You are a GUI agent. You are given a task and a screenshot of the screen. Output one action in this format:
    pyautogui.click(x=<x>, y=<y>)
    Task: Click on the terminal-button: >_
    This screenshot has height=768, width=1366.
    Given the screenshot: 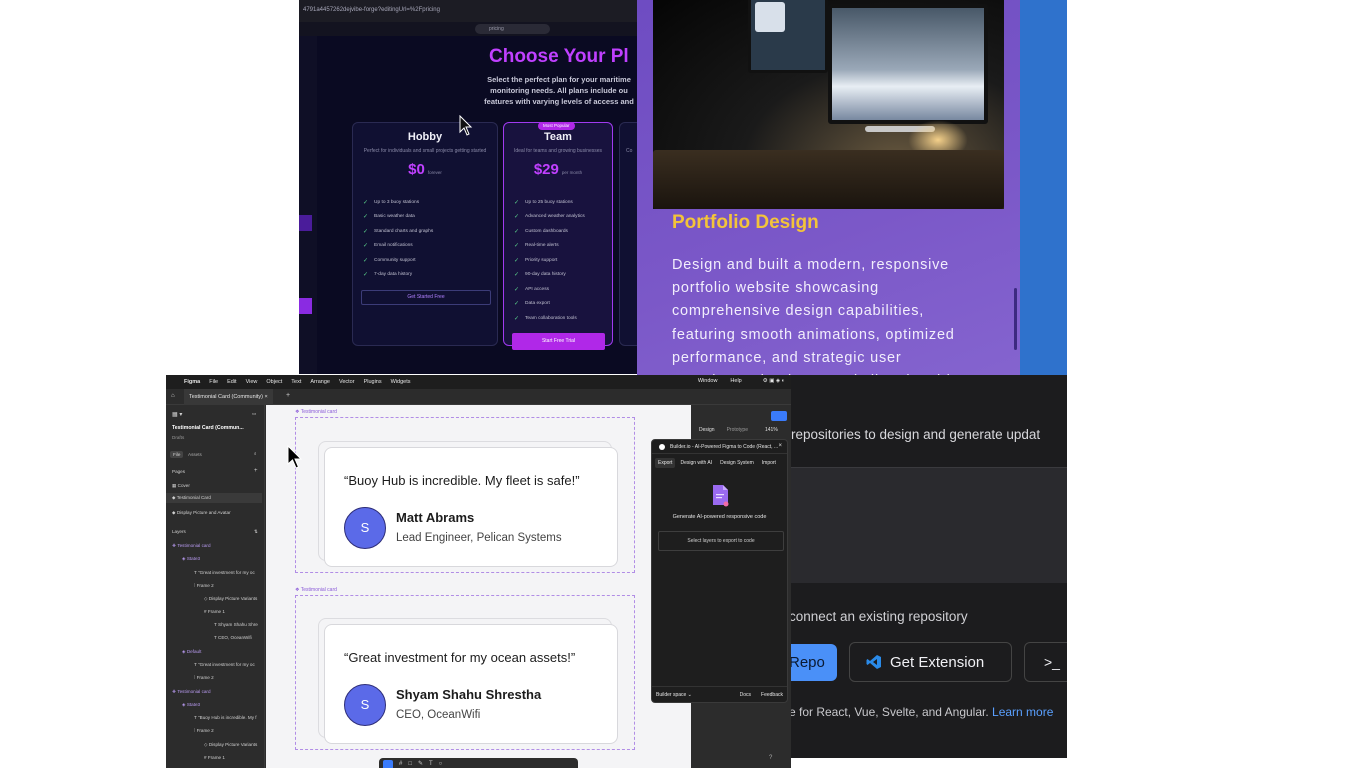 What is the action you would take?
    pyautogui.click(x=1045, y=662)
    